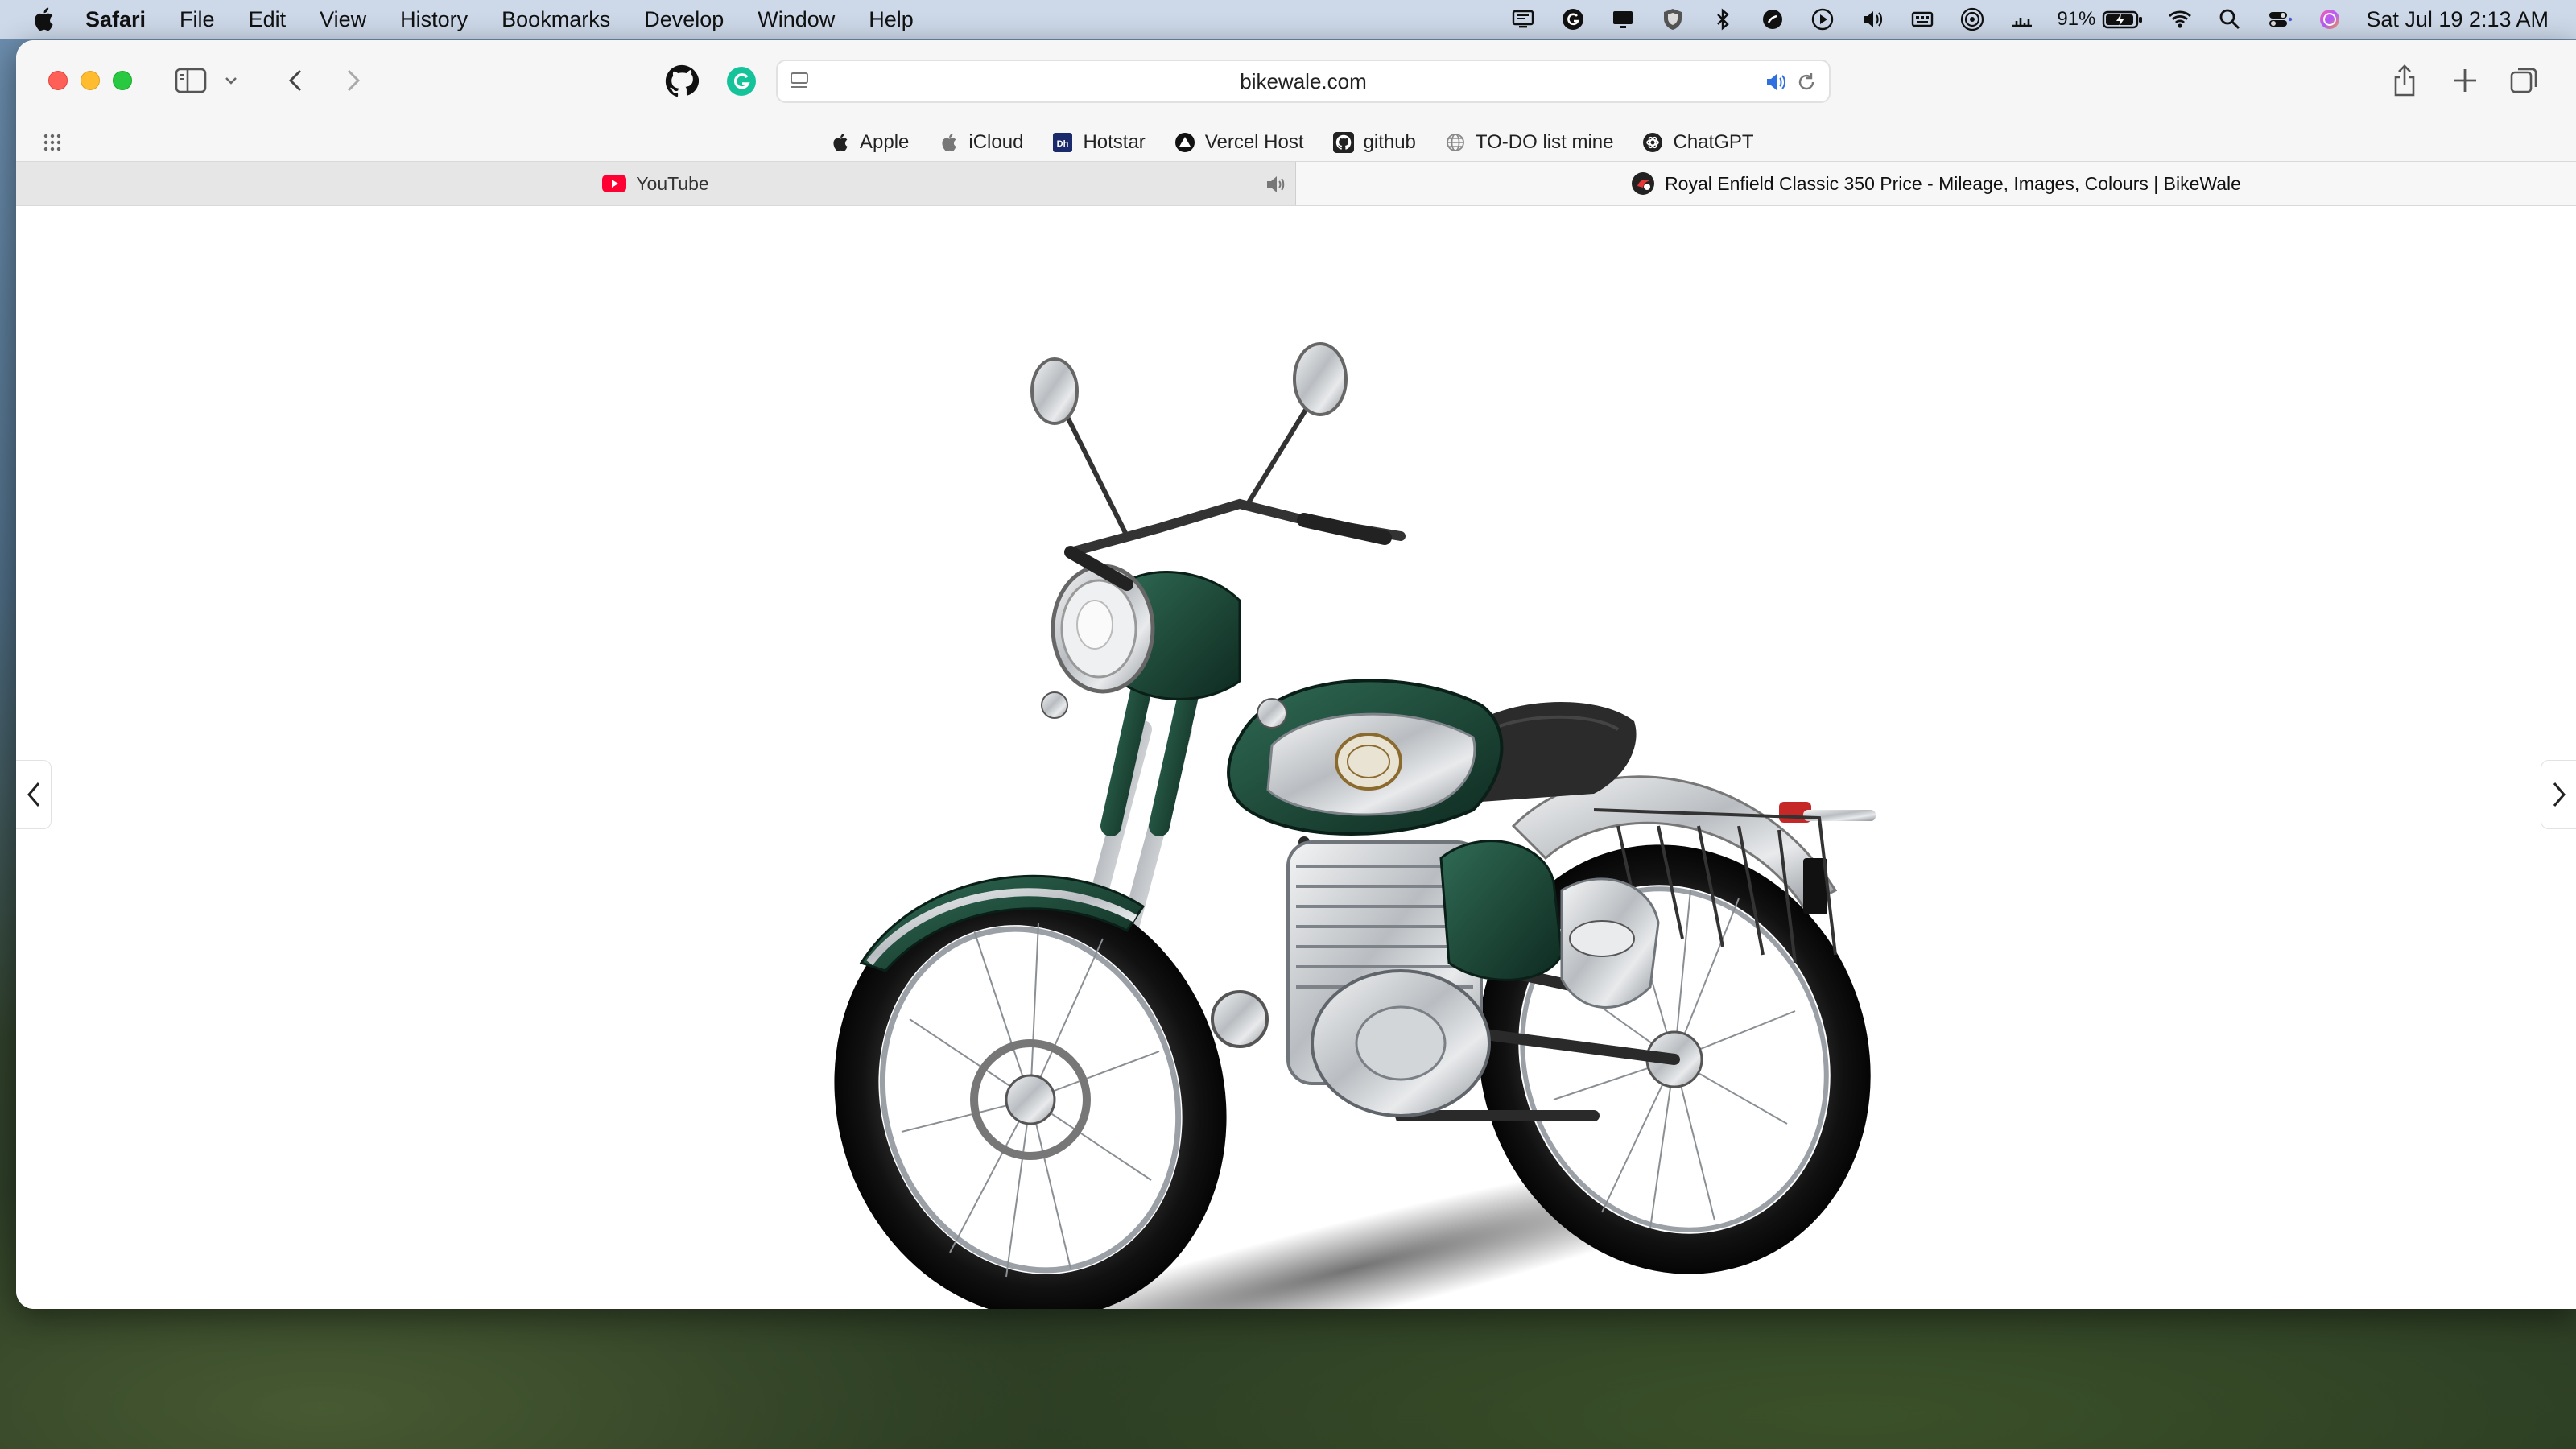 The height and width of the screenshot is (1449, 2576). What do you see at coordinates (90, 80) in the screenshot?
I see `window-minimize-button` at bounding box center [90, 80].